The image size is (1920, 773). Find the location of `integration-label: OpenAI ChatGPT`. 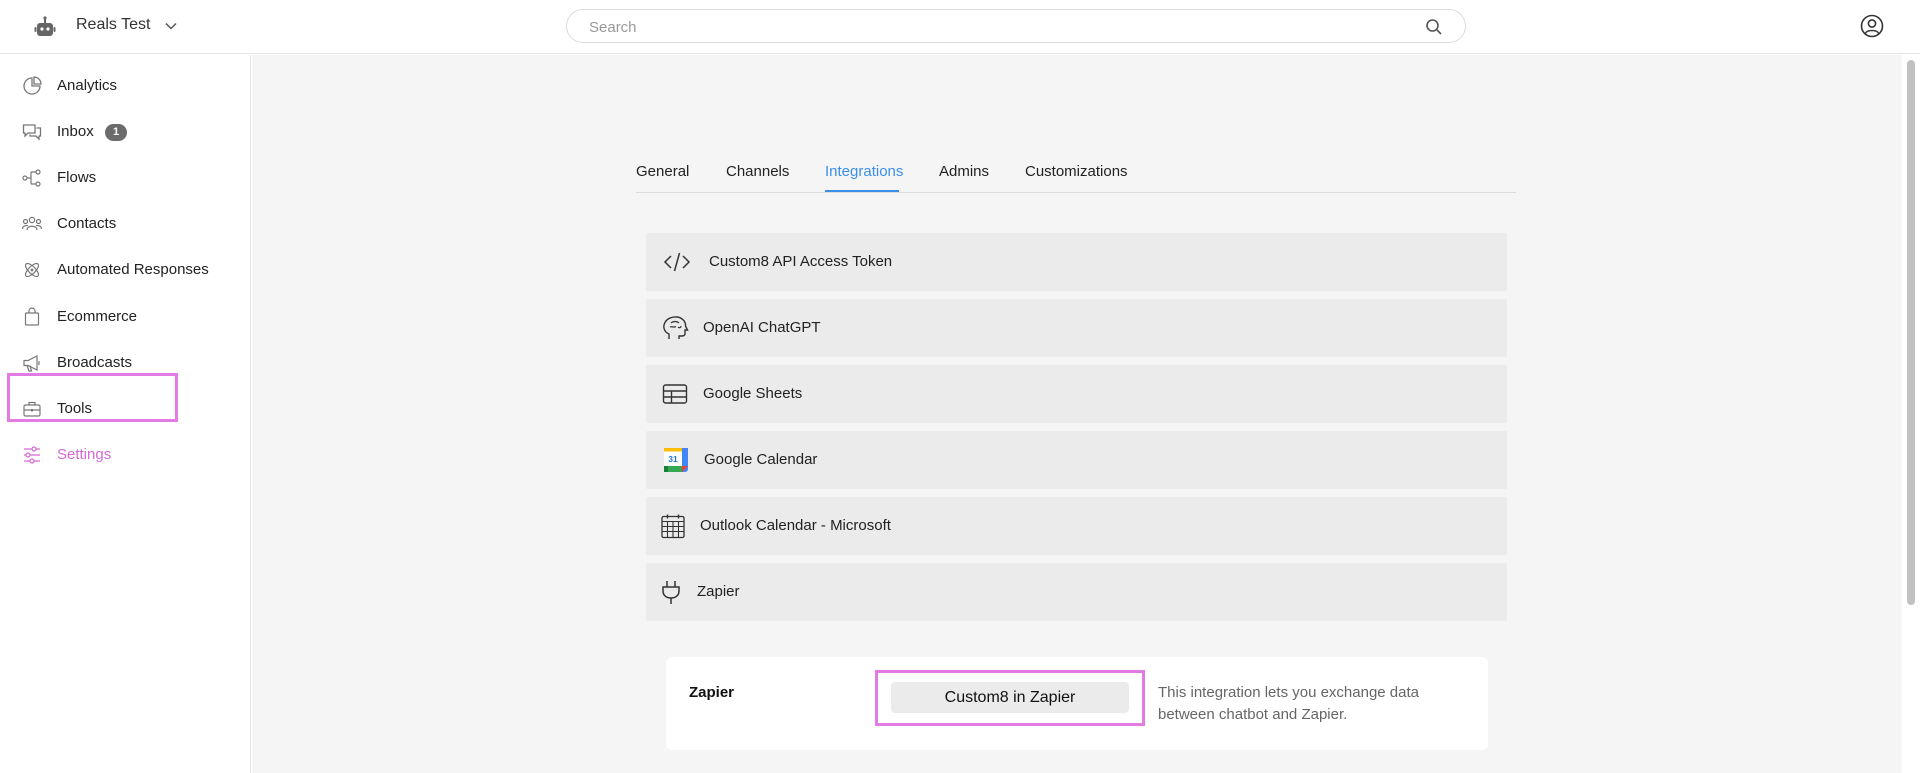

integration-label: OpenAI ChatGPT is located at coordinates (762, 327).